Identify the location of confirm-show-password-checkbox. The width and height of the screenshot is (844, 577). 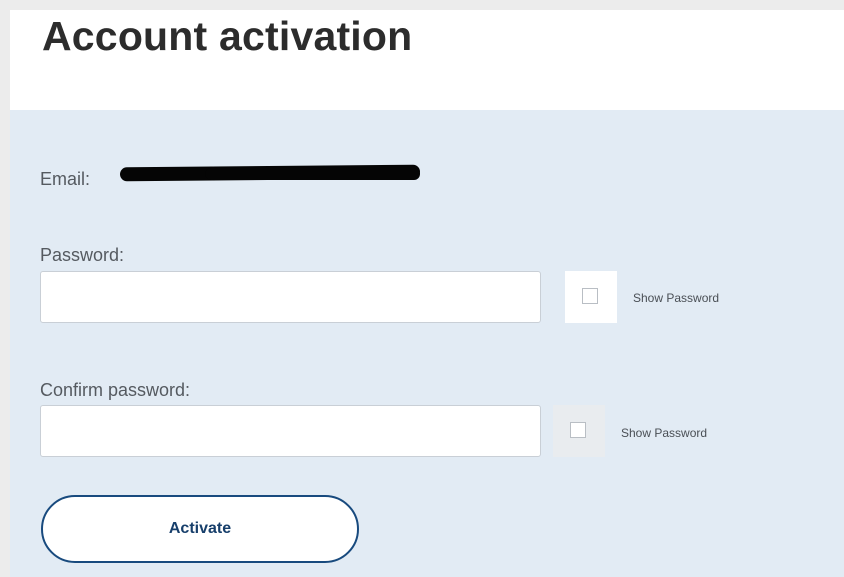
(578, 430).